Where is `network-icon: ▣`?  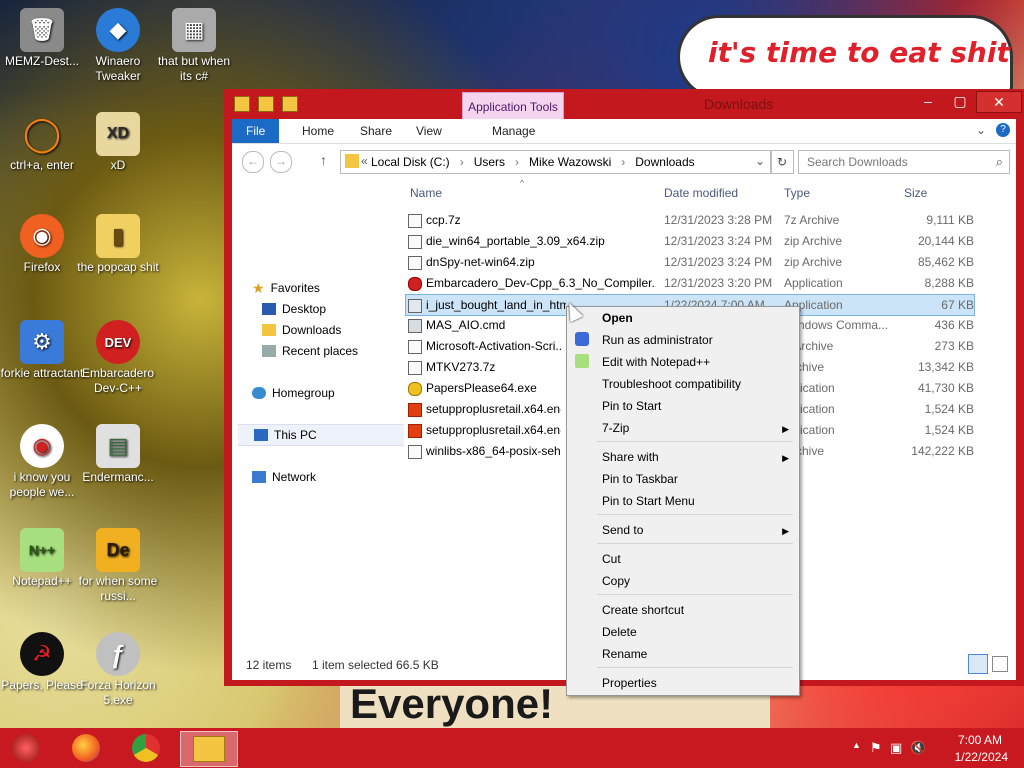
network-icon: ▣ is located at coordinates (896, 748).